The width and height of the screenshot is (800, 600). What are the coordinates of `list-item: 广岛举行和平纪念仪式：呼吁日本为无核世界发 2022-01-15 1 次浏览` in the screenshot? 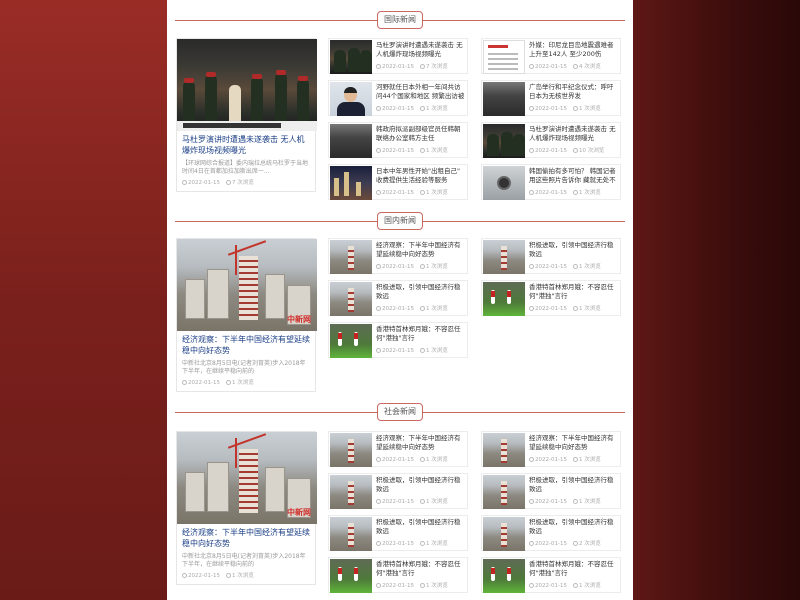 It's located at (551, 98).